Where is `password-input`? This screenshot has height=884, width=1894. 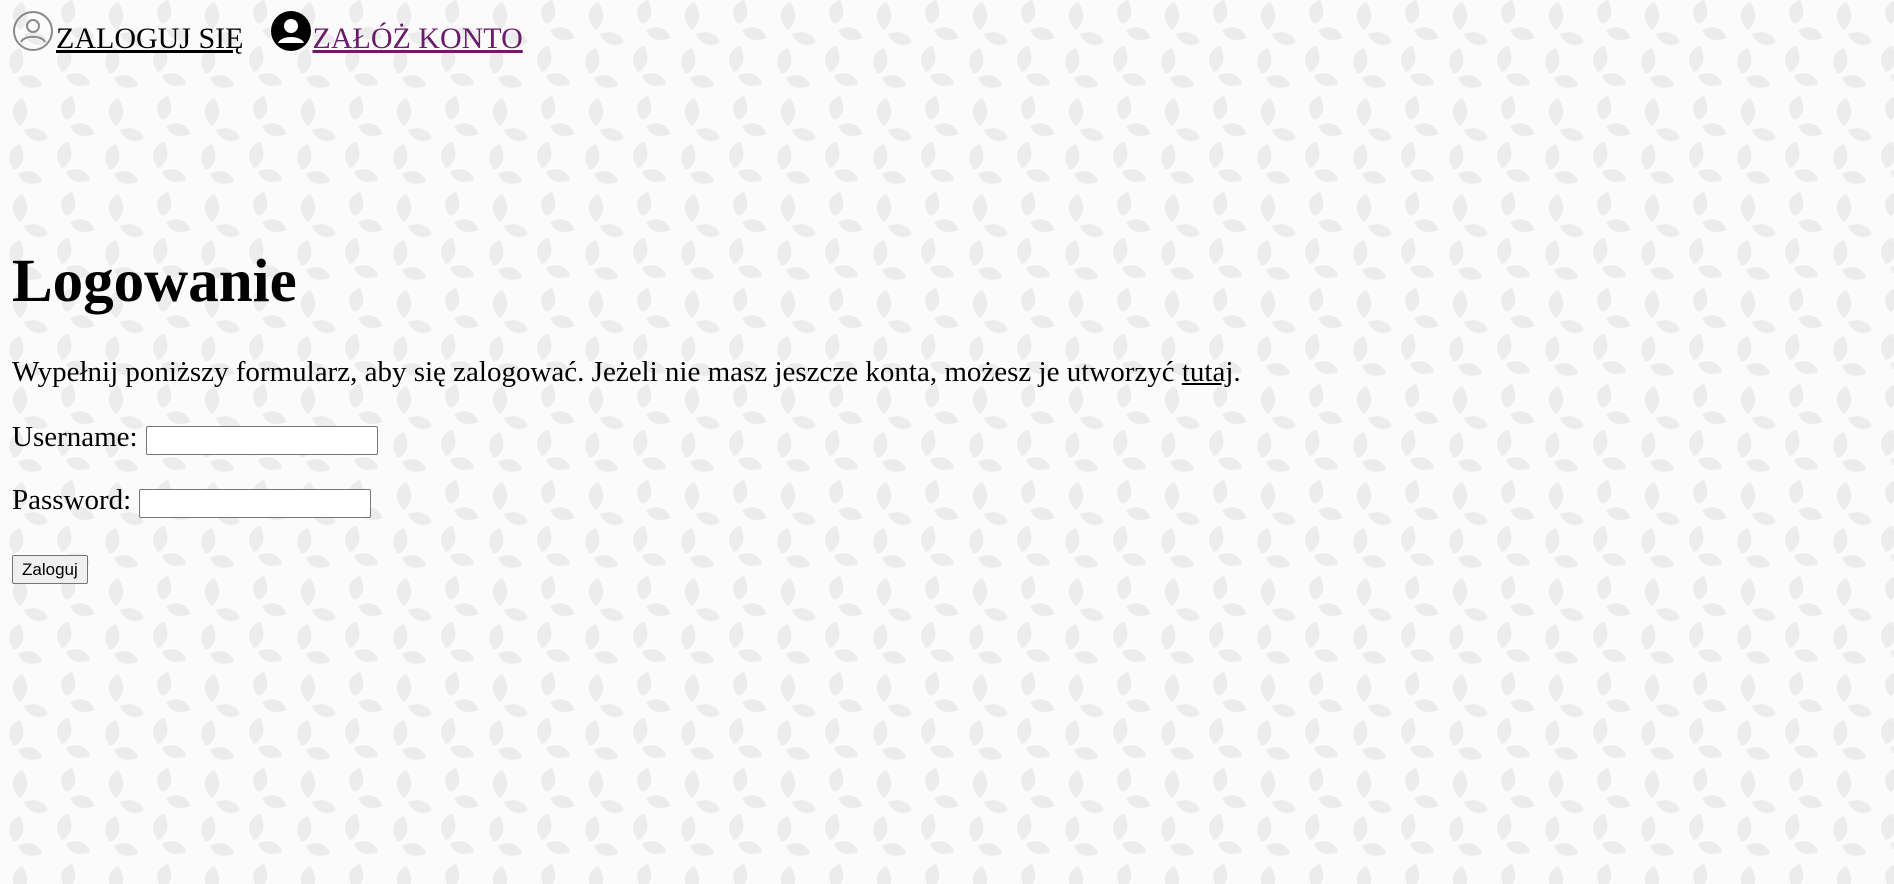
password-input is located at coordinates (255, 503).